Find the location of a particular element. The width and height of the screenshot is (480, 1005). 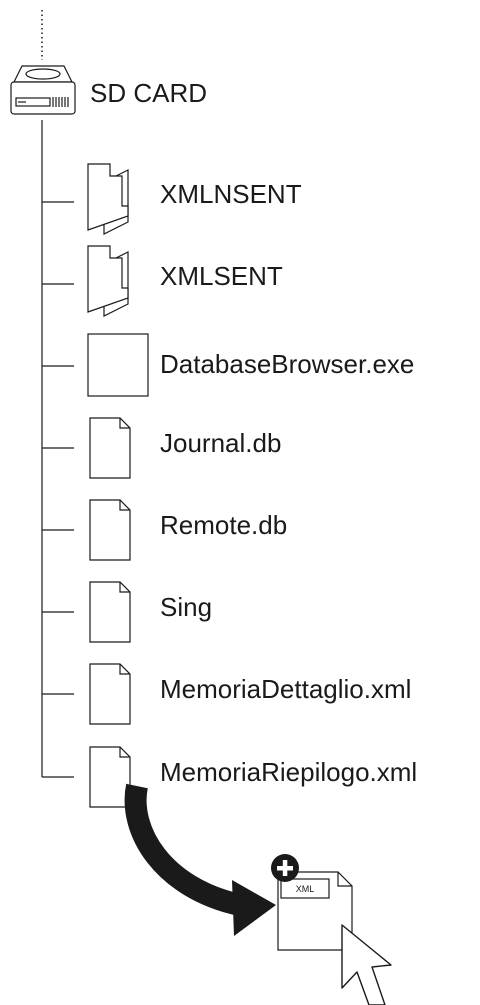

item-label: XMLSENT is located at coordinates (221, 276).